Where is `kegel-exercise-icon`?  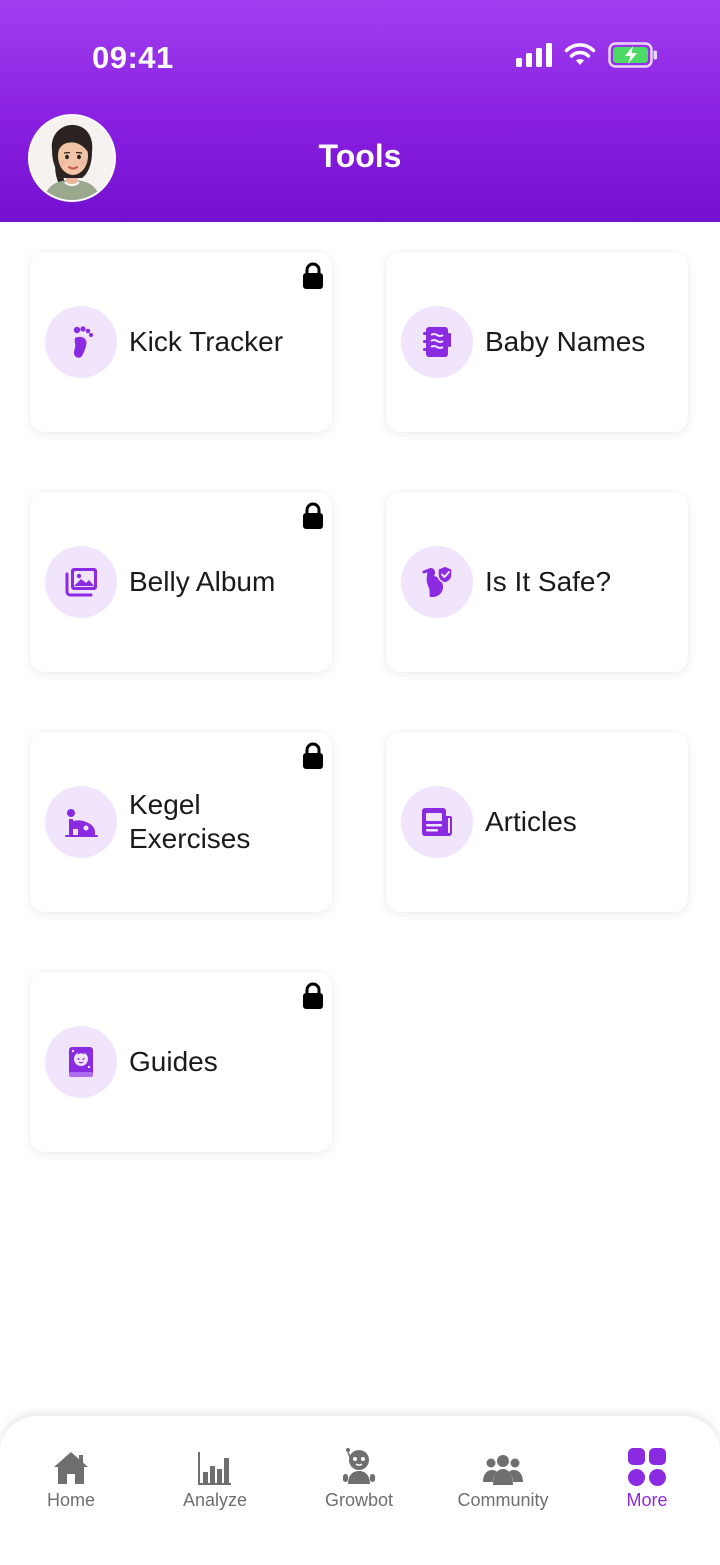 kegel-exercise-icon is located at coordinates (81, 823).